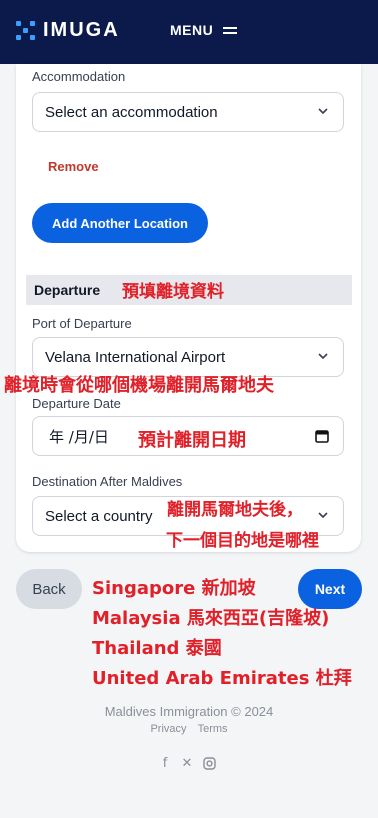 The height and width of the screenshot is (818, 378). Describe the element at coordinates (81, 30) in the screenshot. I see `logo-text: IMUGA` at that location.